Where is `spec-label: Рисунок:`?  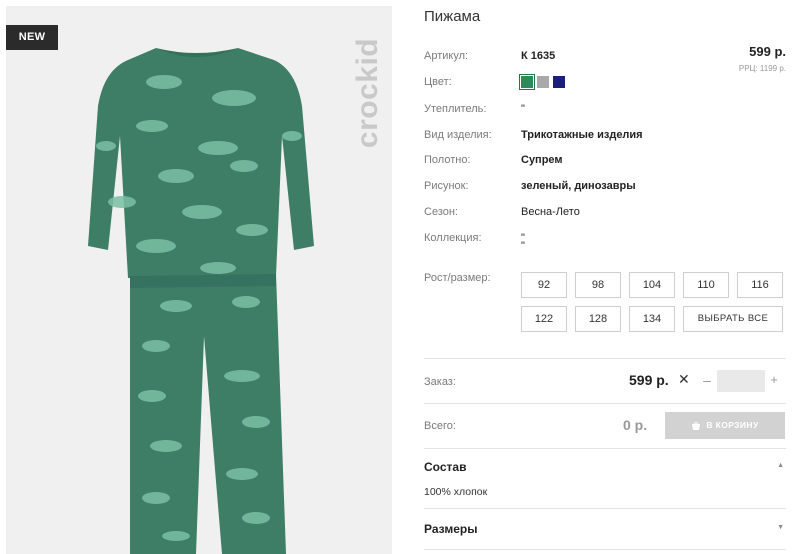
spec-label: Рисунок: is located at coordinates (446, 186).